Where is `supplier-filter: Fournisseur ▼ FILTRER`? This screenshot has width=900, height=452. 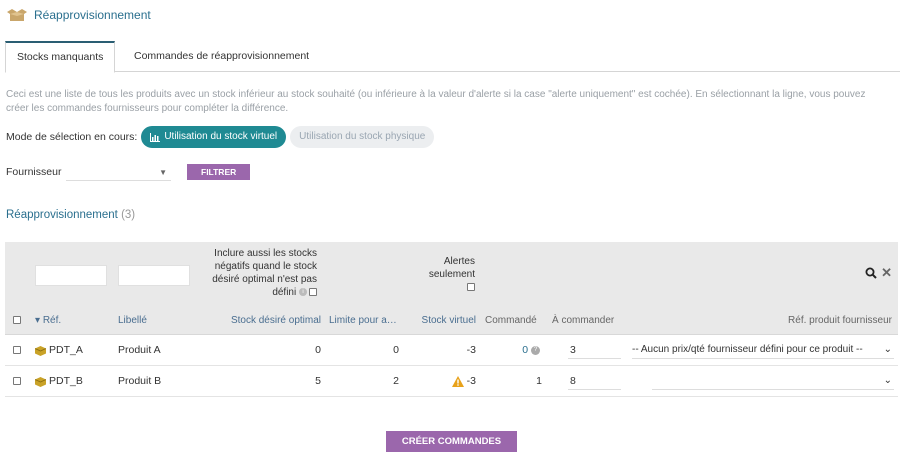 supplier-filter: Fournisseur ▼ FILTRER is located at coordinates (128, 172).